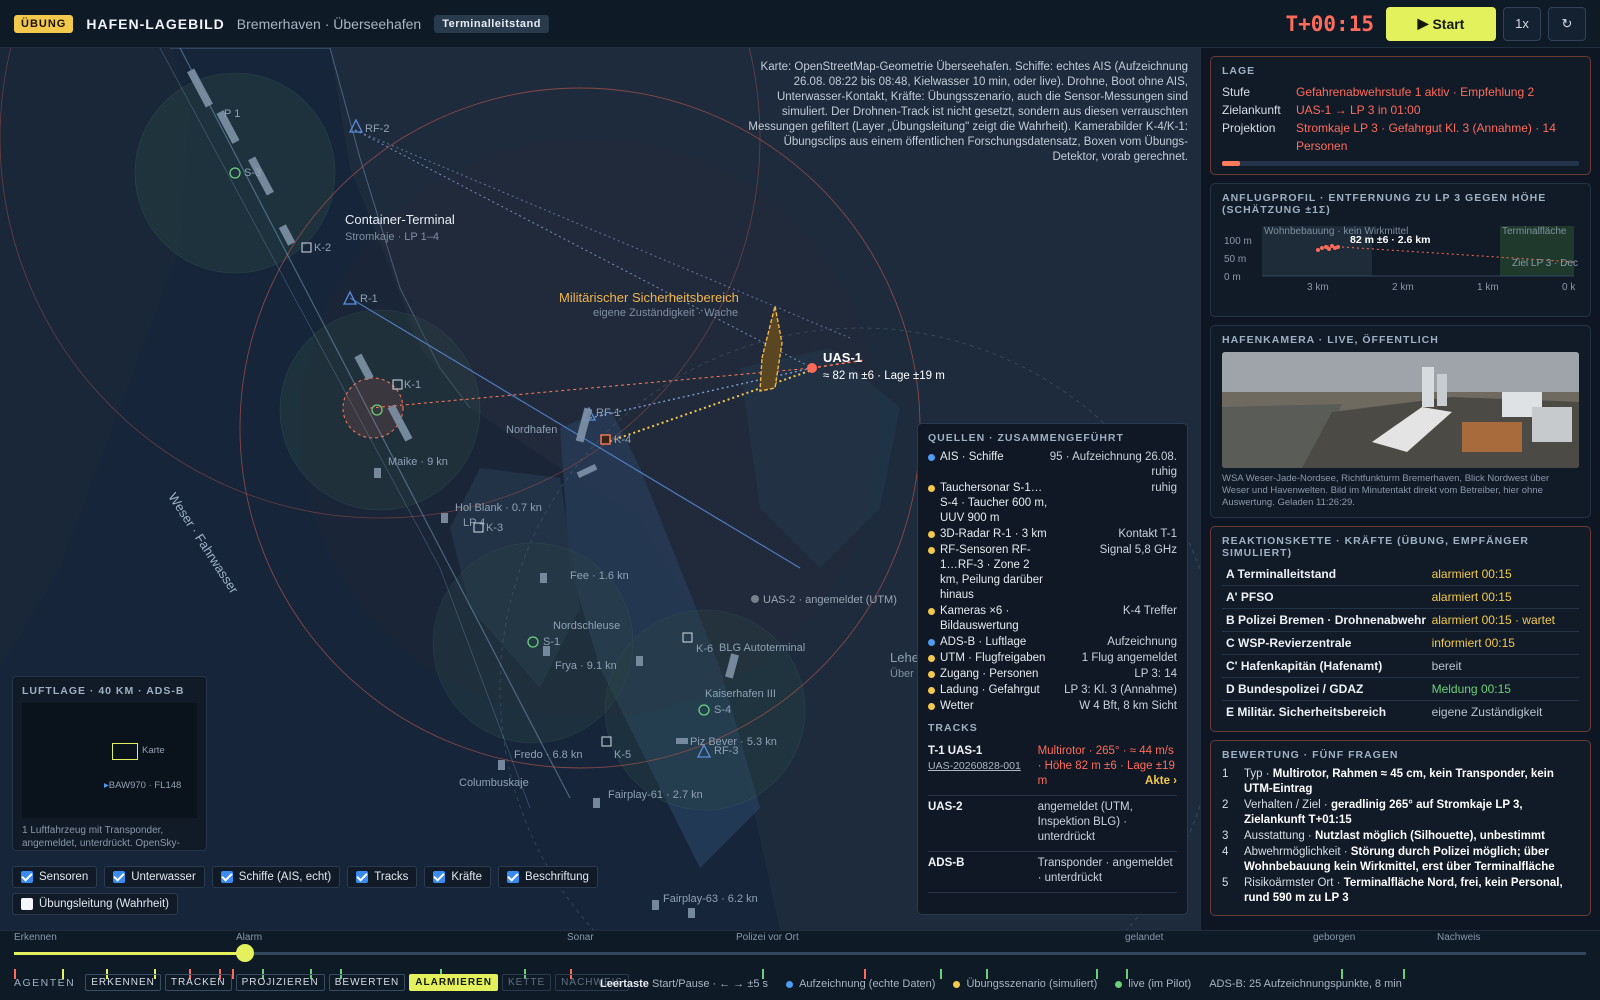  Describe the element at coordinates (1113, 464) in the screenshot. I see `source-value: 95 · Aufzeichnung 26.08. ruhig` at that location.